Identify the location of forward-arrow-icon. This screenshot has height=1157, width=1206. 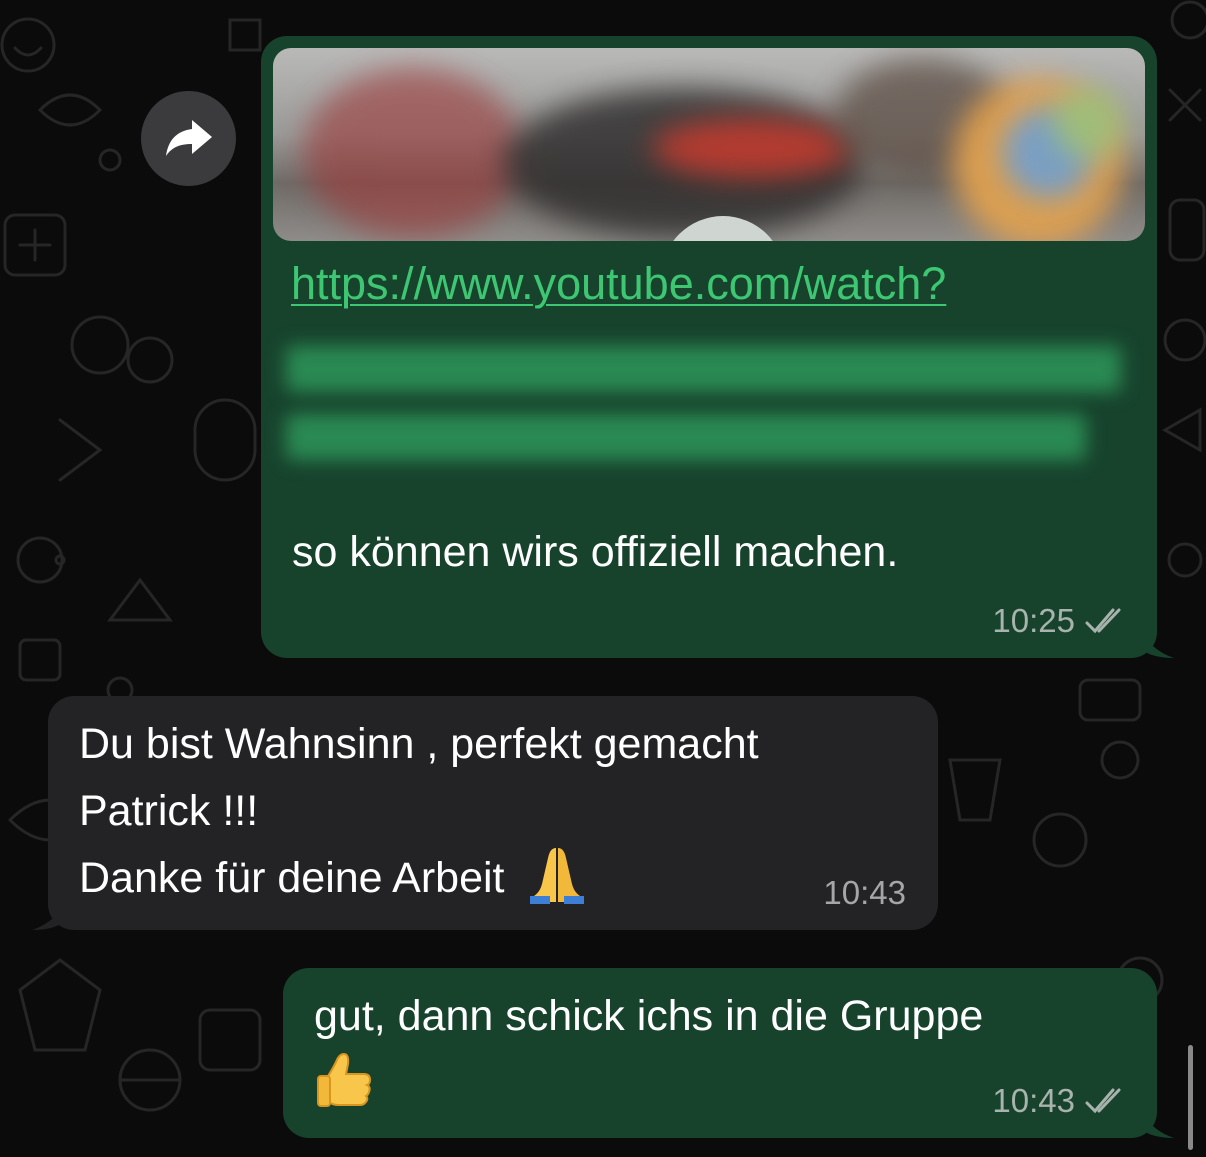
(188, 137).